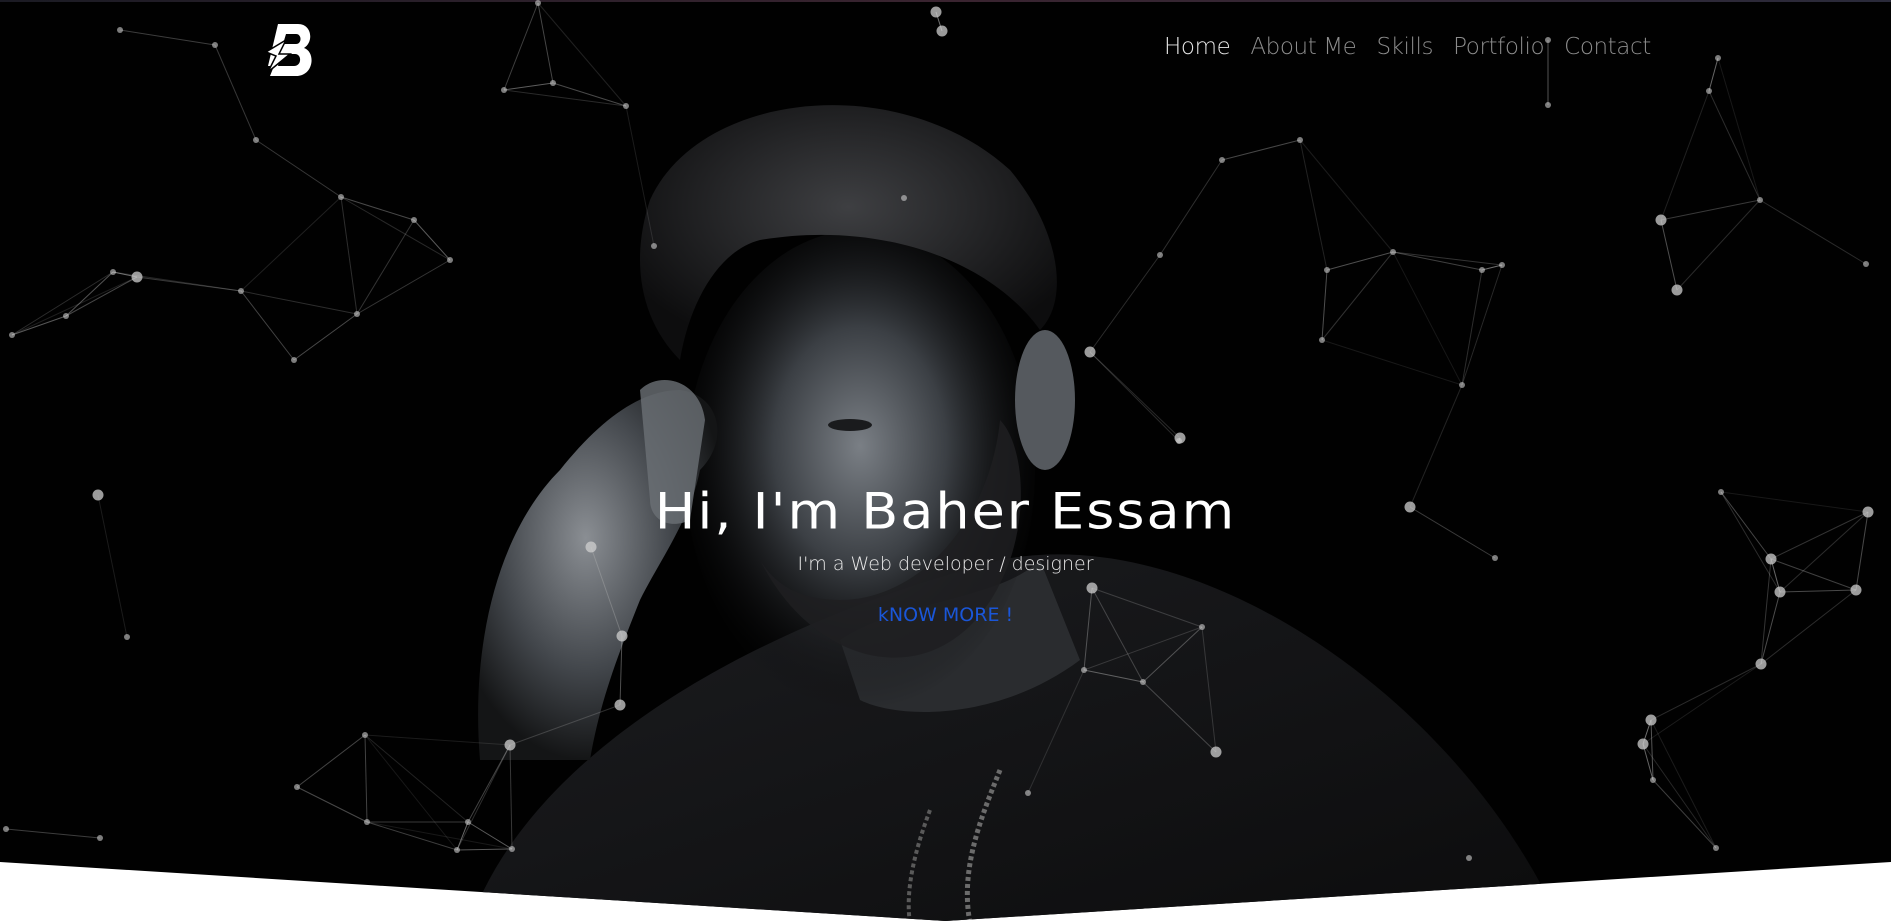  I want to click on nav-item-contact: Contact, so click(1607, 47).